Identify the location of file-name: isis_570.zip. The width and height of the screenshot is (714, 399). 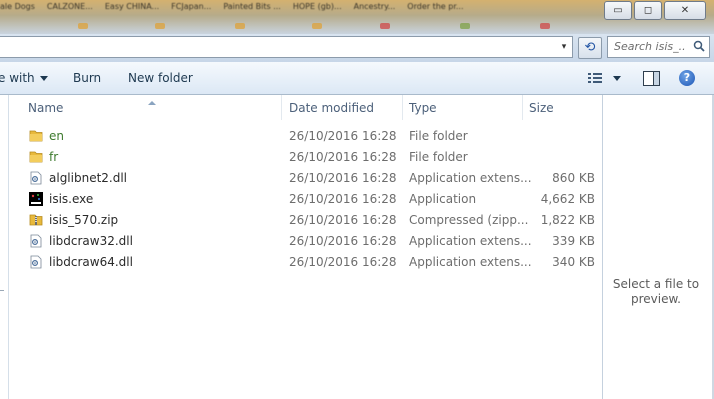
(84, 220).